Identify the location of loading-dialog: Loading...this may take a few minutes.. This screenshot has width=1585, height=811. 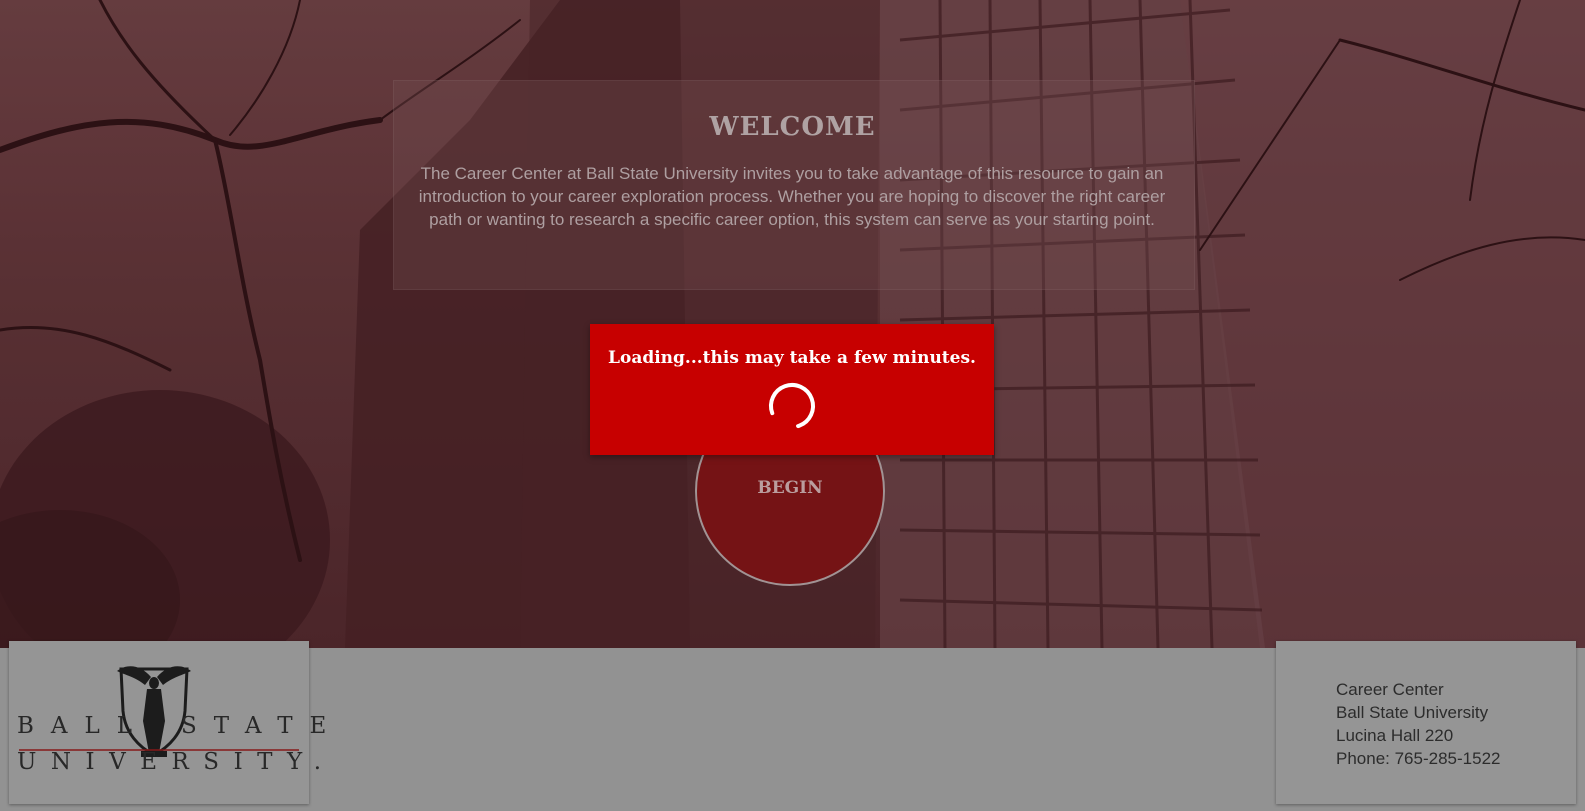
(792, 389).